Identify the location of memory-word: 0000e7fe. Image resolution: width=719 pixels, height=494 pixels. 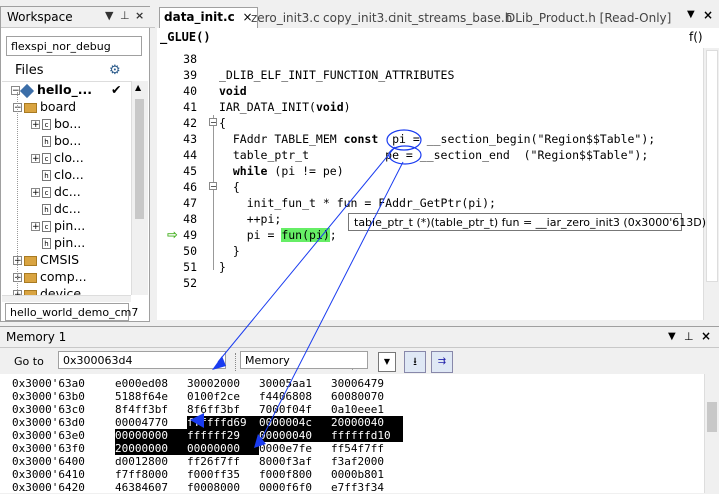
(295, 448).